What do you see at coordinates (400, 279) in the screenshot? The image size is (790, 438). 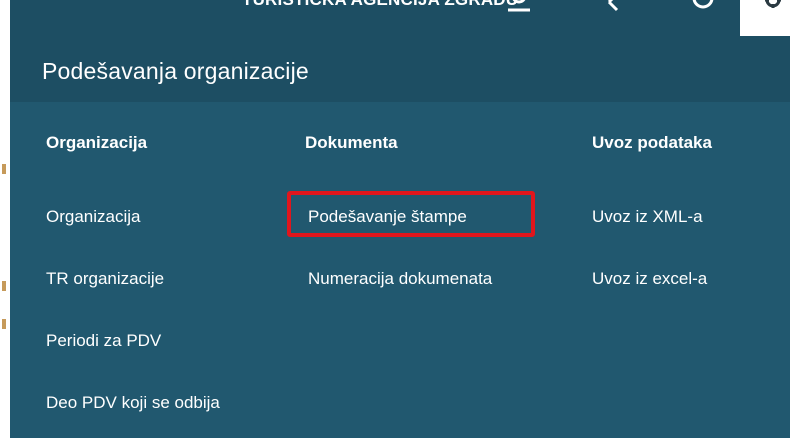 I see `menu-item-numeracija-dokumenata: Numeracija dokumenata` at bounding box center [400, 279].